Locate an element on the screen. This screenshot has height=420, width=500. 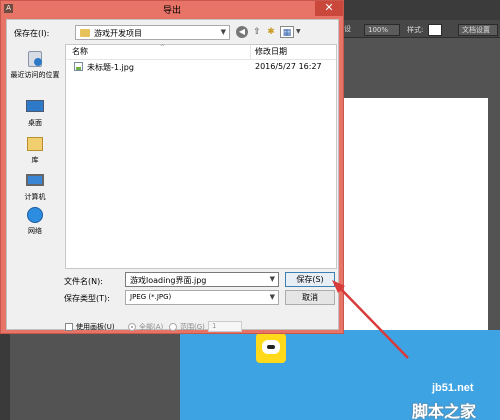
file-name: 未标题-1.jpg is located at coordinates (110, 67).